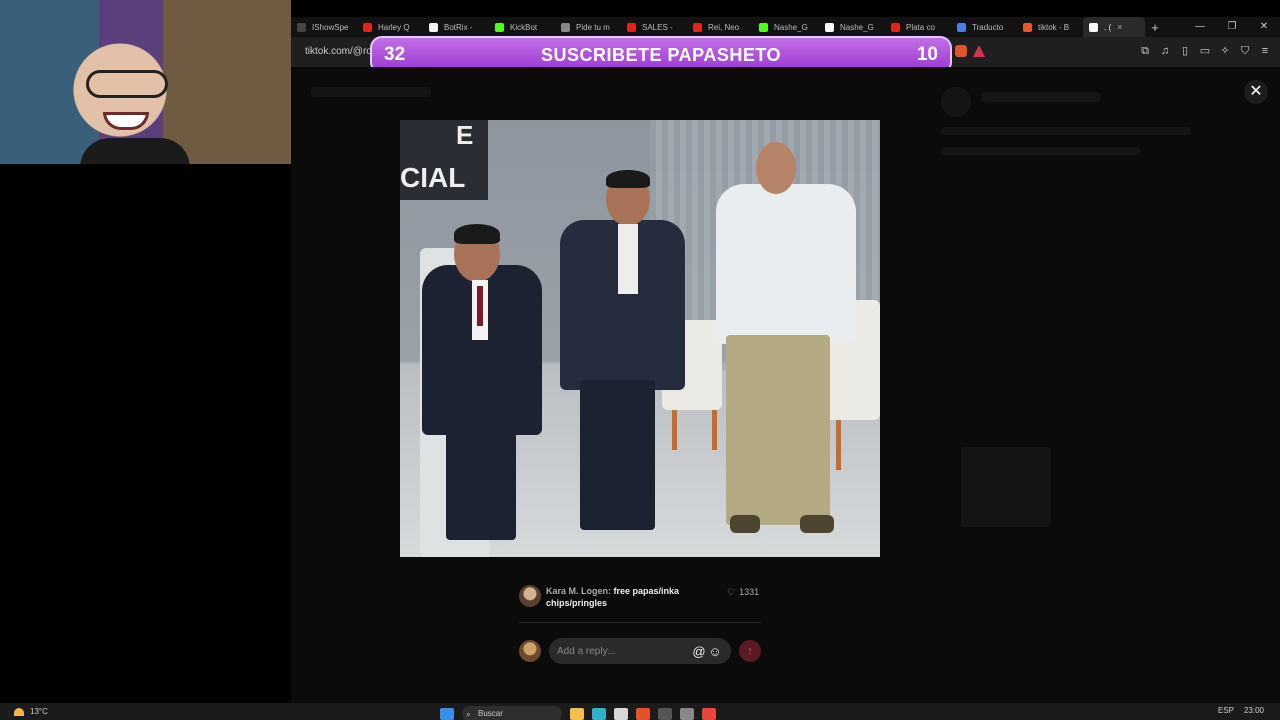 This screenshot has width=1280, height=720. Describe the element at coordinates (394, 27) in the screenshot. I see `tab-label: Harley Q` at that location.